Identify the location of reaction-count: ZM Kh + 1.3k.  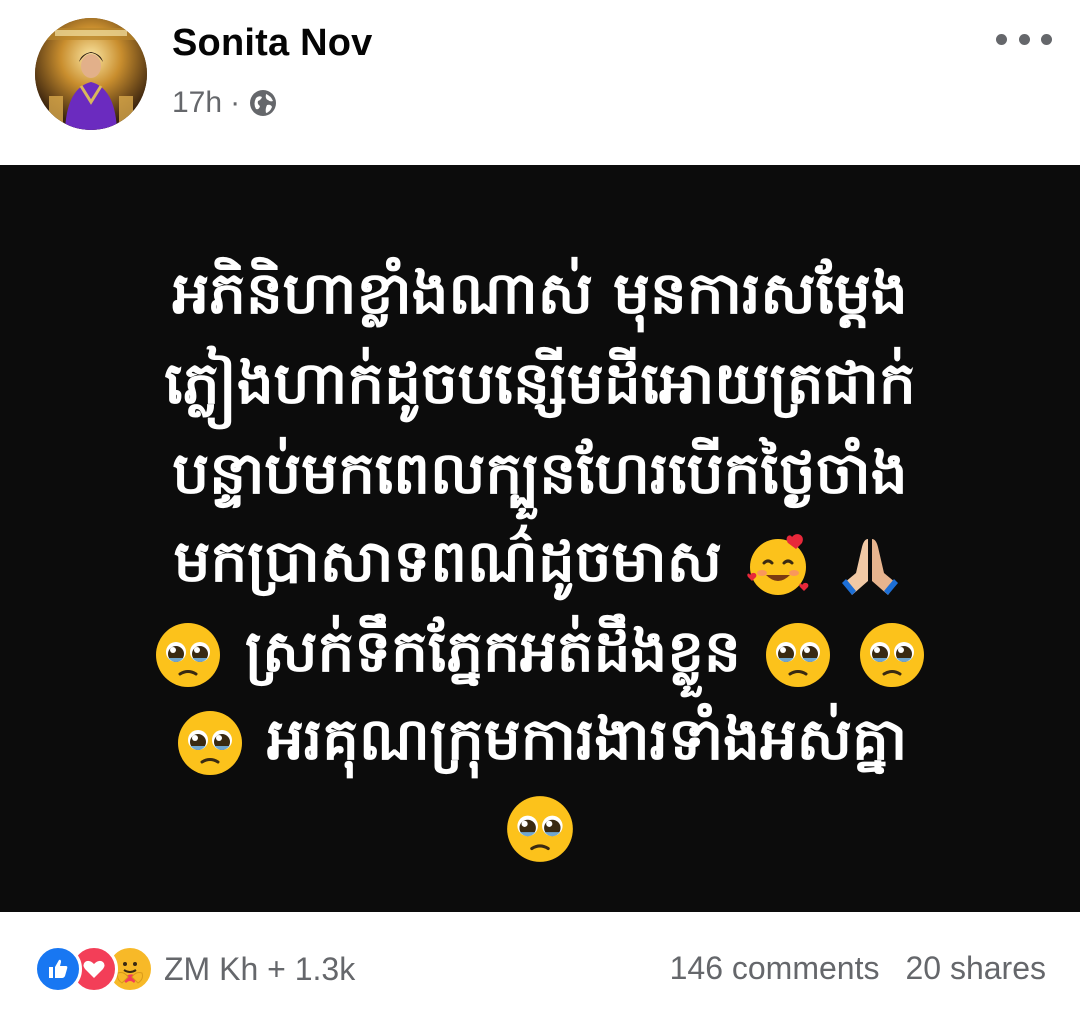
(259, 969).